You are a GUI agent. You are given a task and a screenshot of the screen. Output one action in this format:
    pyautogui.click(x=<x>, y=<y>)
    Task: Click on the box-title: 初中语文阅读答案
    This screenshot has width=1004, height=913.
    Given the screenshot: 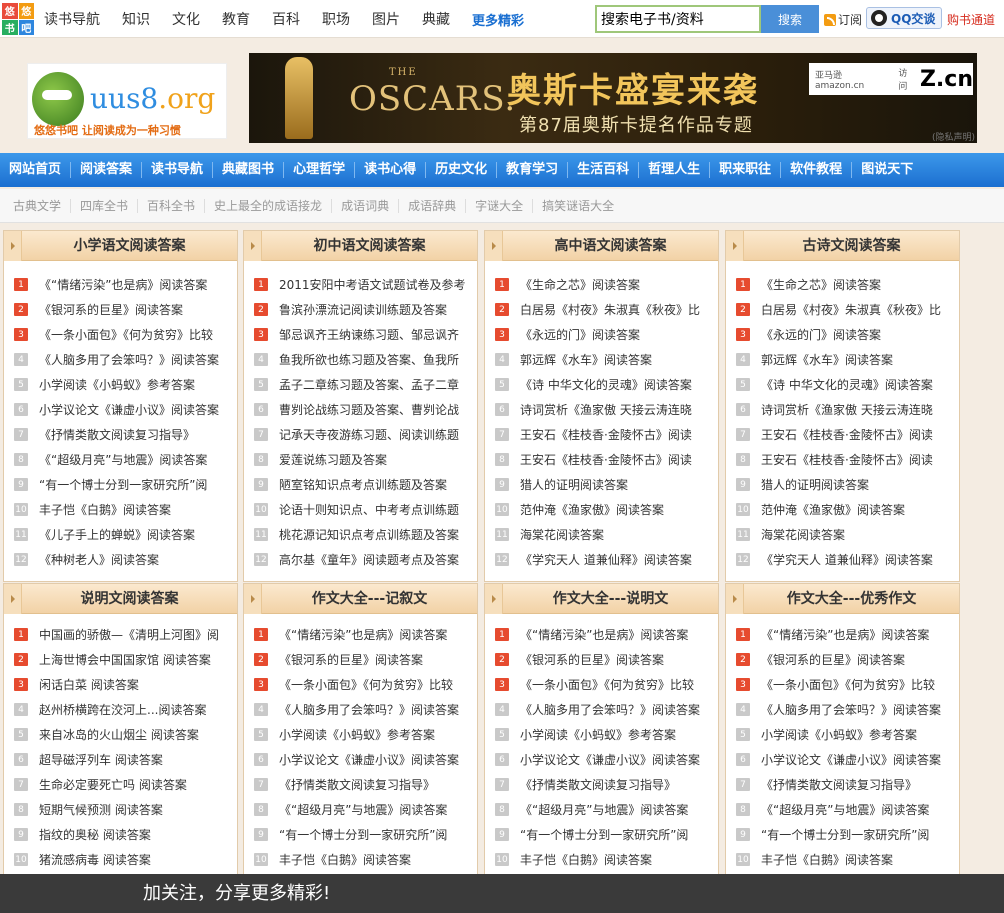 What is the action you would take?
    pyautogui.click(x=369, y=246)
    